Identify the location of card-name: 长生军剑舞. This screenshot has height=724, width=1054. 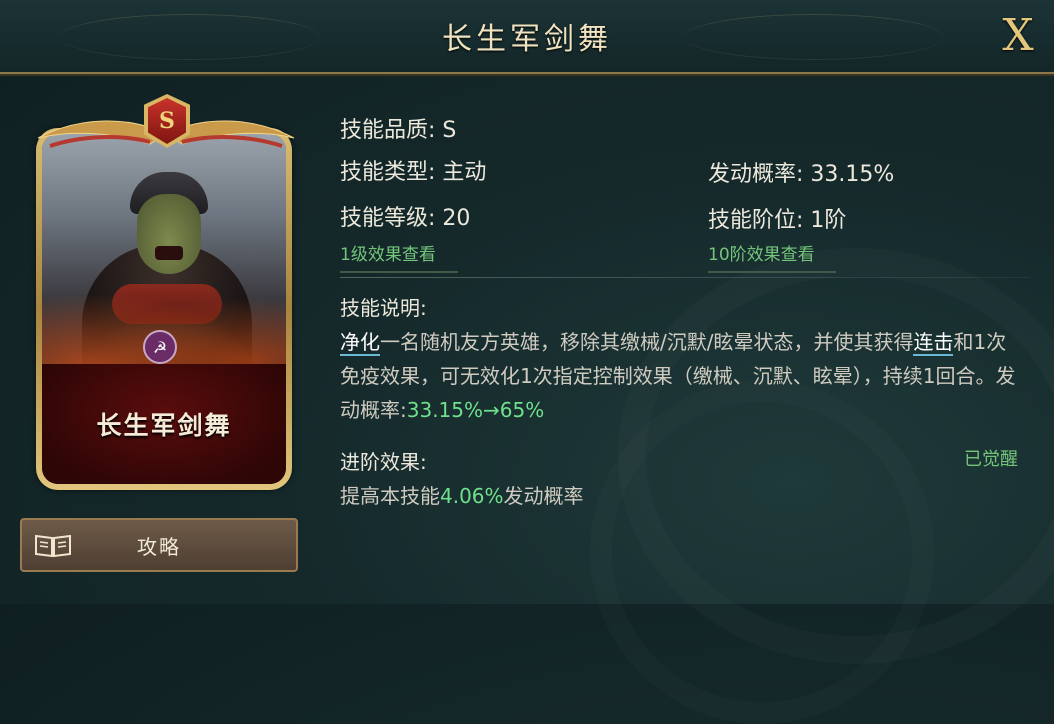
(164, 425).